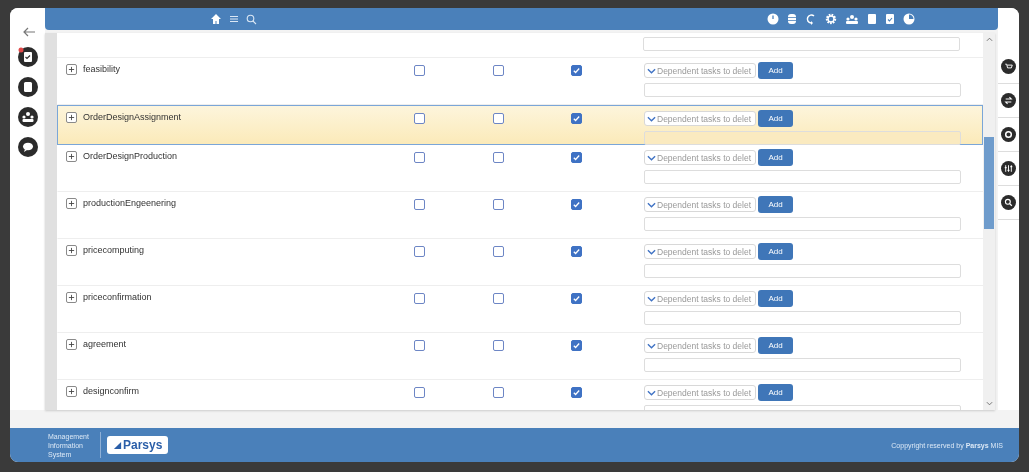 The width and height of the screenshot is (1029, 472). I want to click on chat-icon, so click(27, 147).